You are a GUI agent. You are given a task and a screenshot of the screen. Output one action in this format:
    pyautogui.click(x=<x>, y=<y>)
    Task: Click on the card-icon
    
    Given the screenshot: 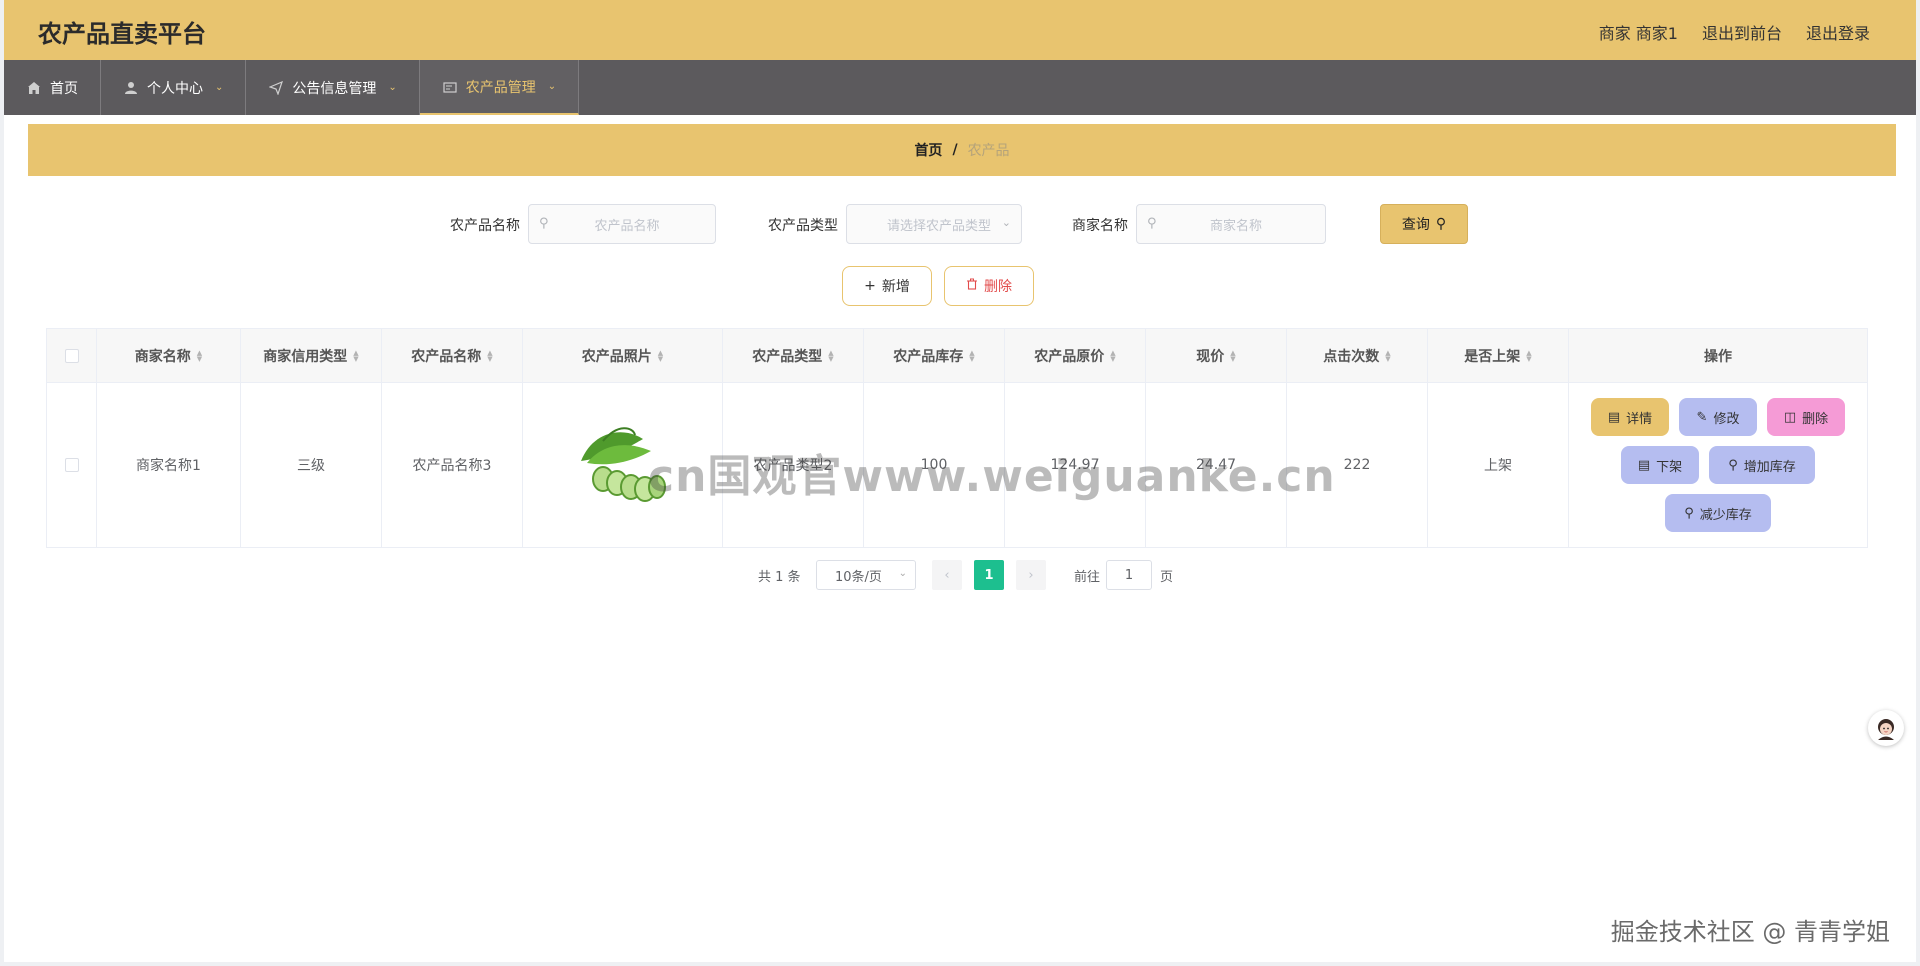 What is the action you would take?
    pyautogui.click(x=450, y=87)
    